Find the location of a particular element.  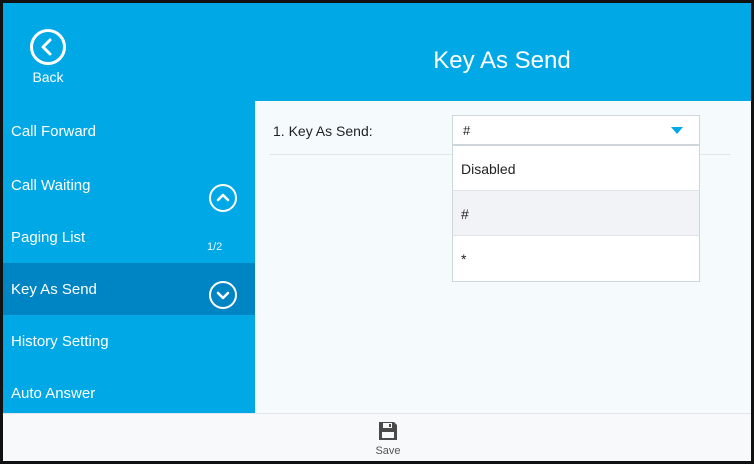

sidebar-item-label: Call Forward is located at coordinates (54, 131).